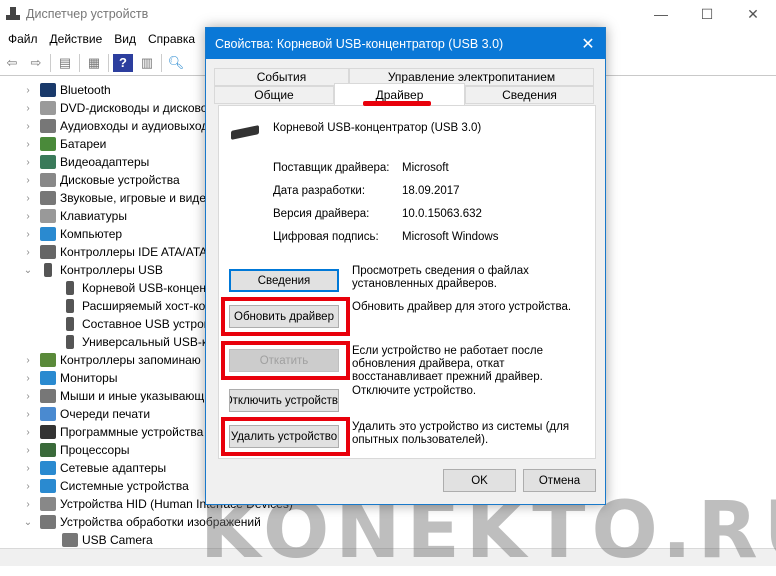 The width and height of the screenshot is (776, 576). Describe the element at coordinates (171, 39) in the screenshot. I see `menu-help: Справка` at that location.